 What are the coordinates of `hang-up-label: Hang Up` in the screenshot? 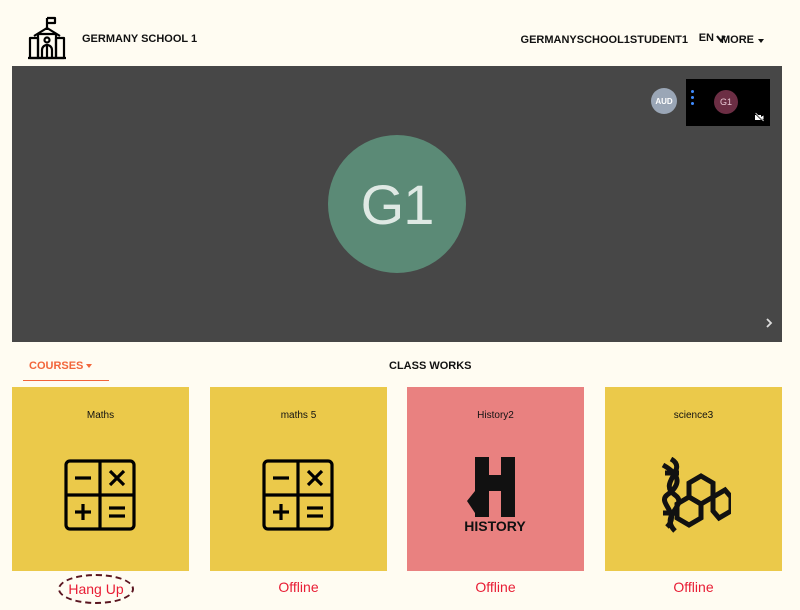 It's located at (96, 589).